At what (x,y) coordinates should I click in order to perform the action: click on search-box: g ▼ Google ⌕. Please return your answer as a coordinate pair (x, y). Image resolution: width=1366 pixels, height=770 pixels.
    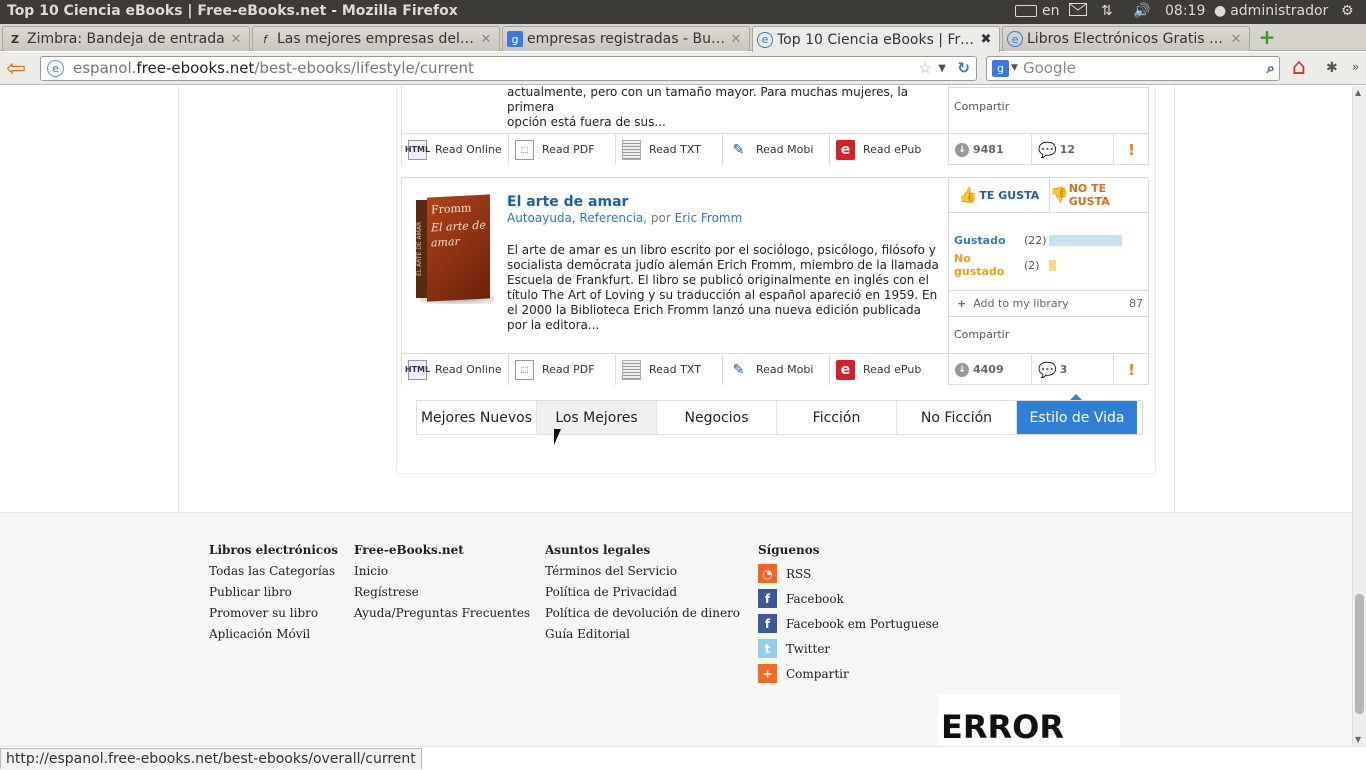
    Looking at the image, I should click on (1133, 68).